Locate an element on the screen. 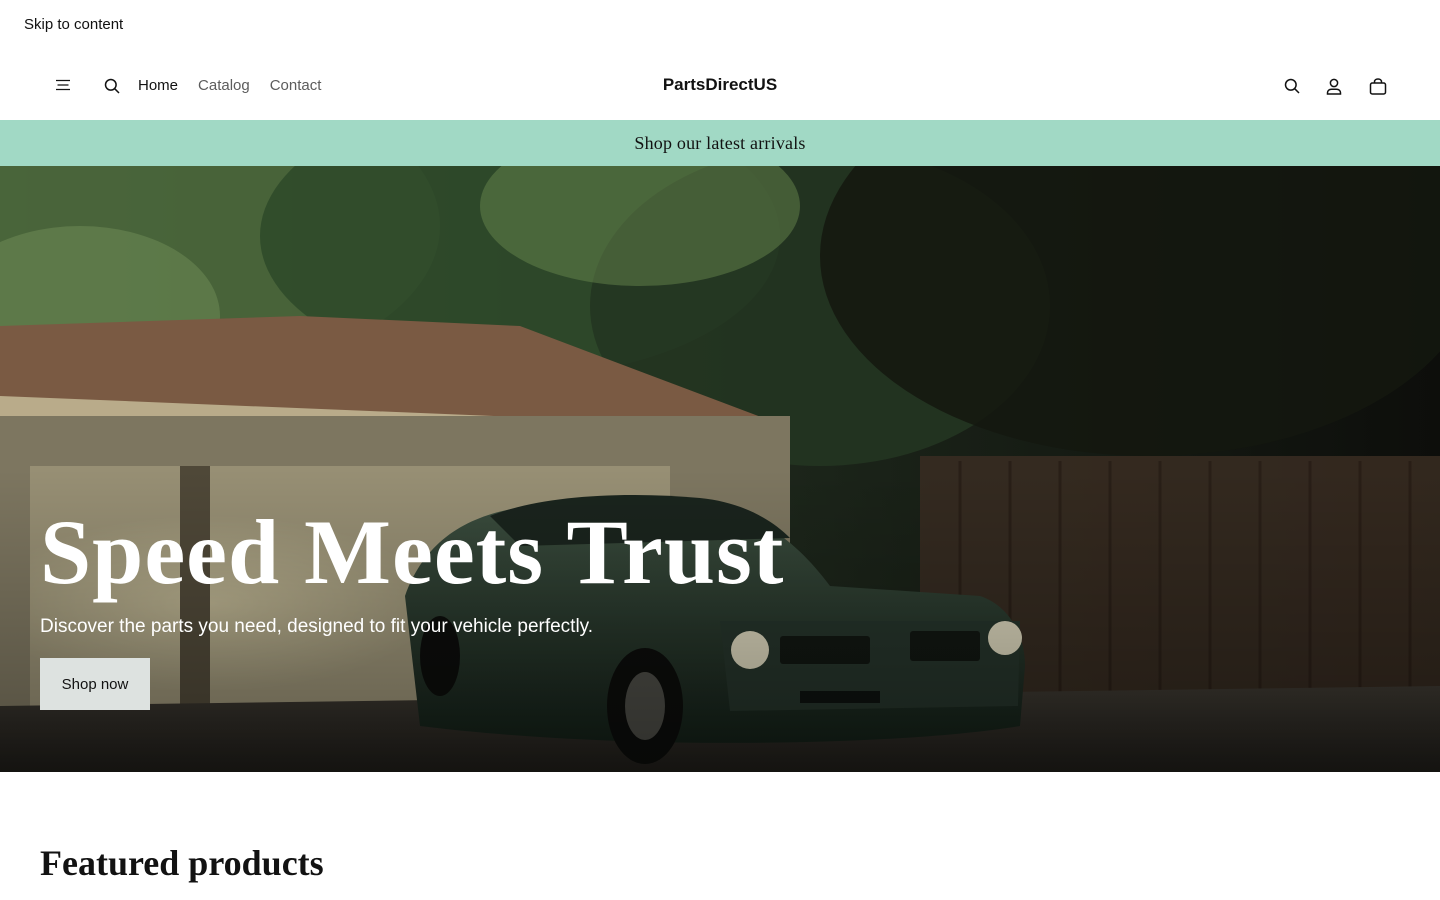  announcement-text: Shop our latest arrivals is located at coordinates (719, 143).